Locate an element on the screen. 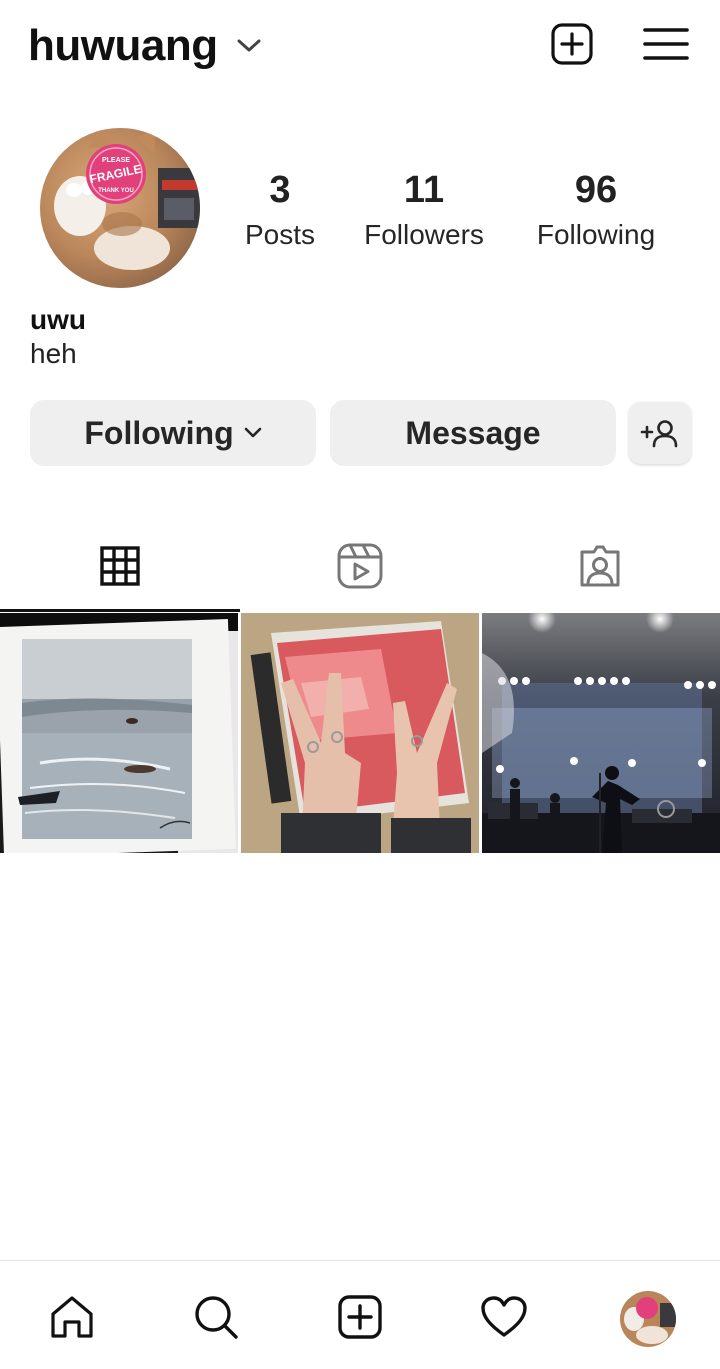  tab-posts is located at coordinates (120, 566).